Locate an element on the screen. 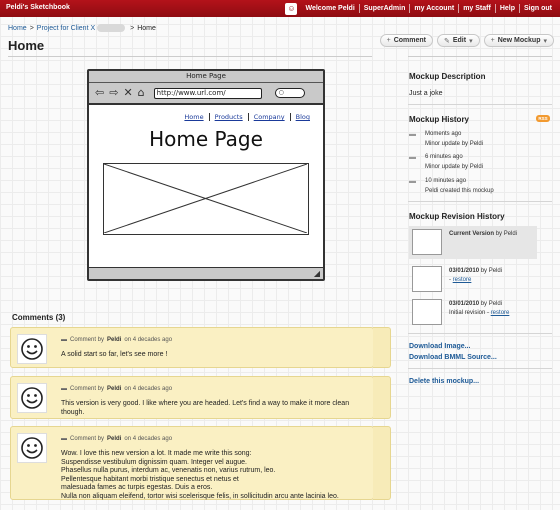  description-title: Mockup Description is located at coordinates (447, 76).